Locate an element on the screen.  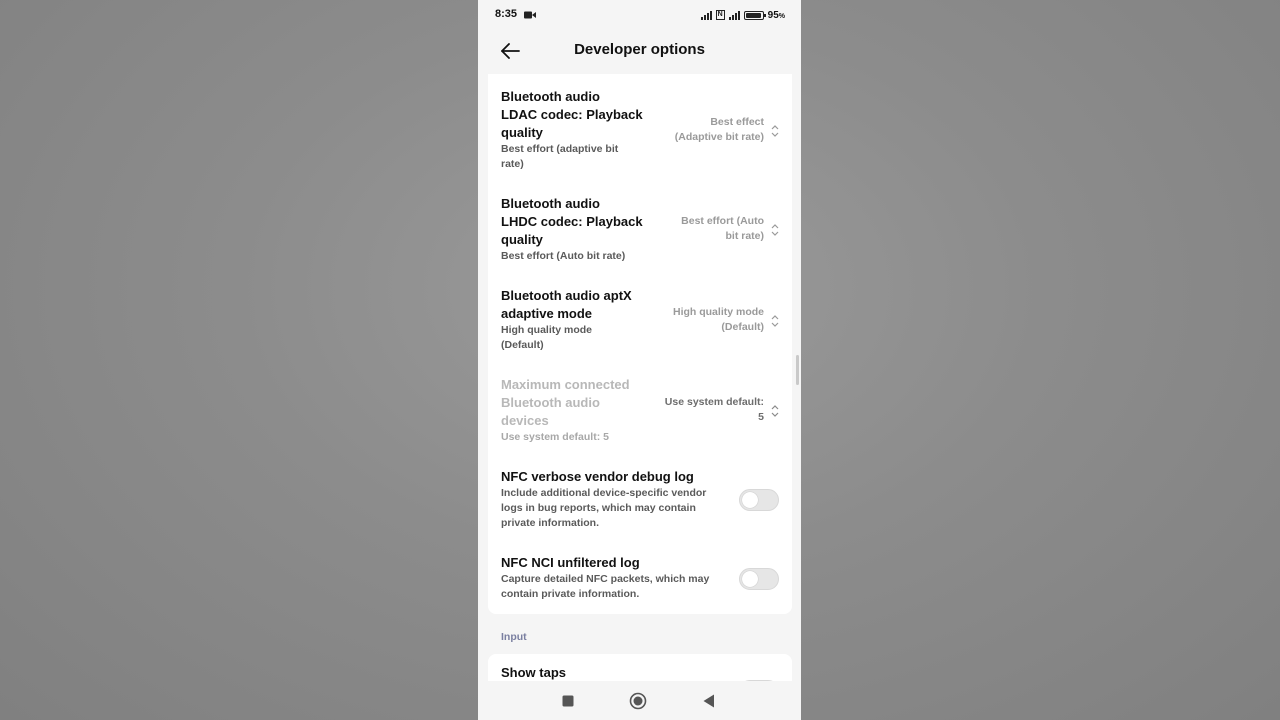
value-line: (Adaptive bit rate) is located at coordinates (719, 137).